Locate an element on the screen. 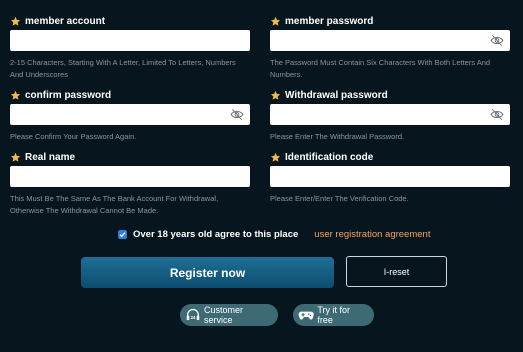 The height and width of the screenshot is (352, 523). headset-24-icon: 24 is located at coordinates (193, 314).